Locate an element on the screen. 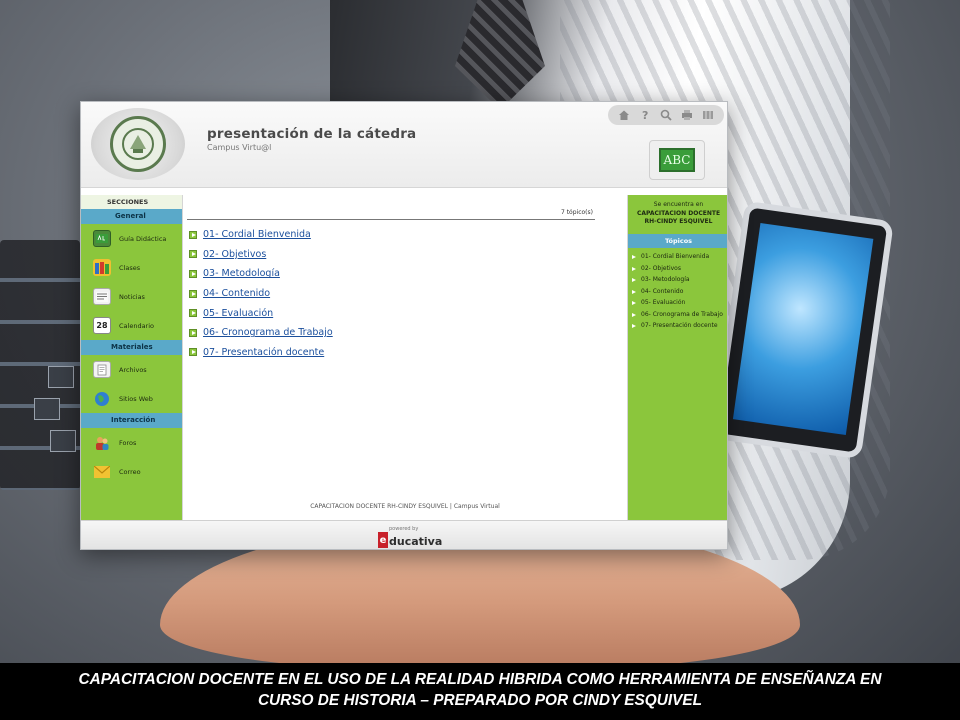 The width and height of the screenshot is (960, 720). seal-emblem-icon is located at coordinates (138, 144).